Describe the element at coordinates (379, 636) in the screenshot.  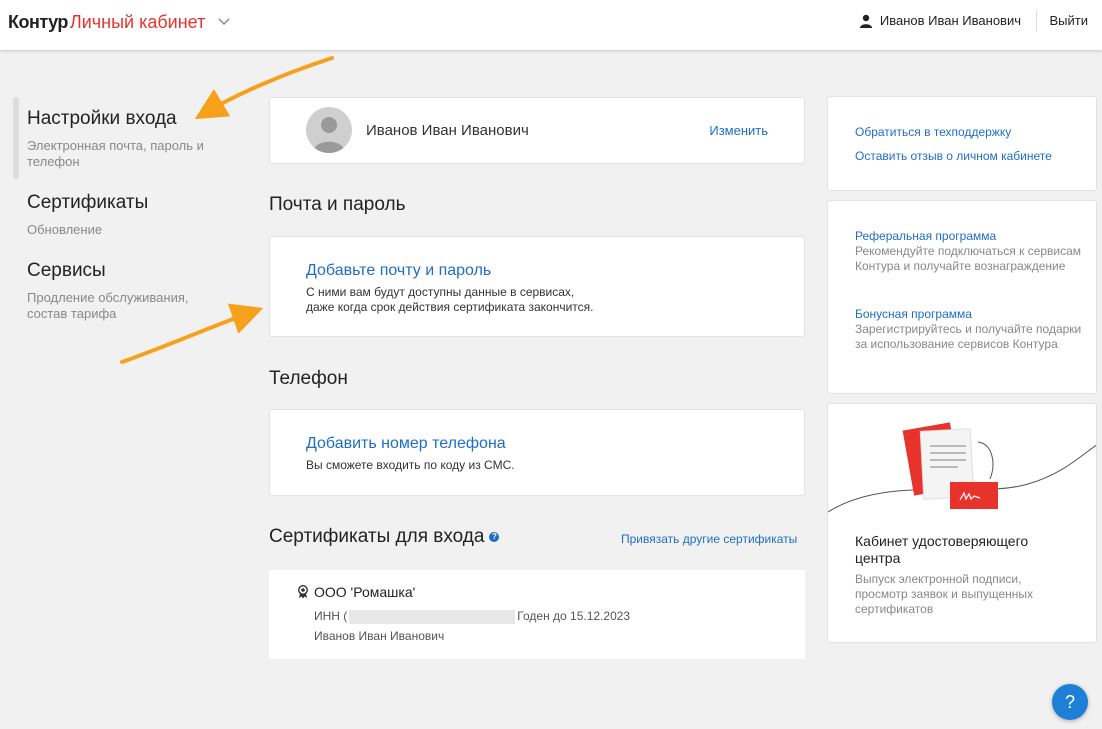
I see `cert-owner: Иванов Иван Иванович` at that location.